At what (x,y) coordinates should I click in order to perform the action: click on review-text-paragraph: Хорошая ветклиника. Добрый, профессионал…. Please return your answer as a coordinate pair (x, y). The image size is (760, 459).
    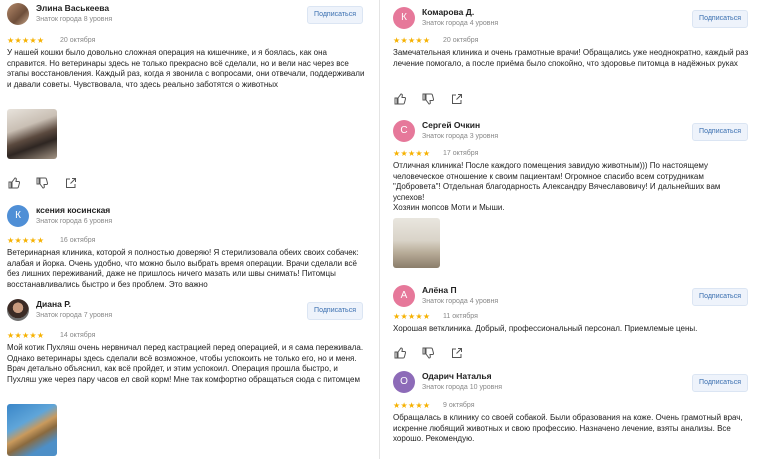
    Looking at the image, I should click on (545, 328).